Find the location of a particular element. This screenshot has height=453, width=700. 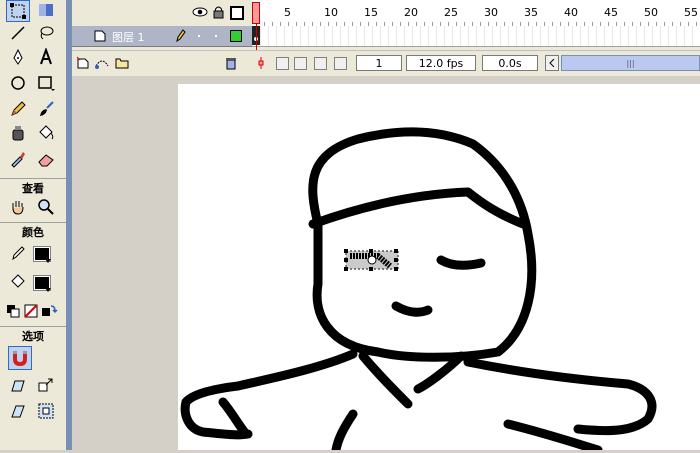

frame-tick-label: 55 is located at coordinates (691, 12).